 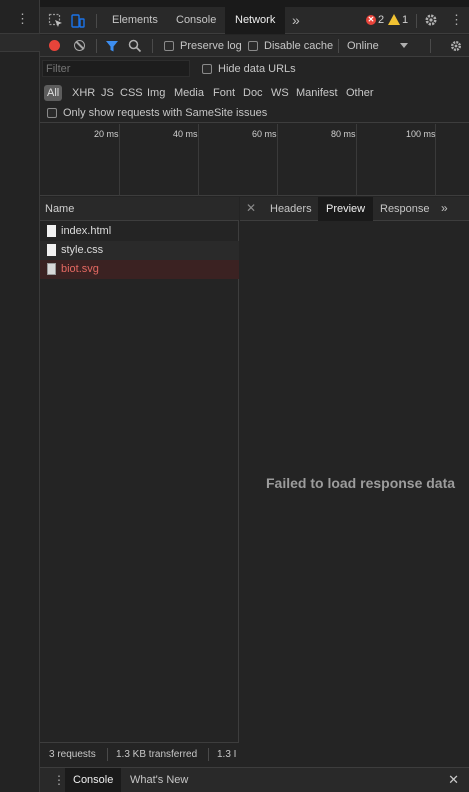 I want to click on broken-image-icon, so click(x=51, y=269).